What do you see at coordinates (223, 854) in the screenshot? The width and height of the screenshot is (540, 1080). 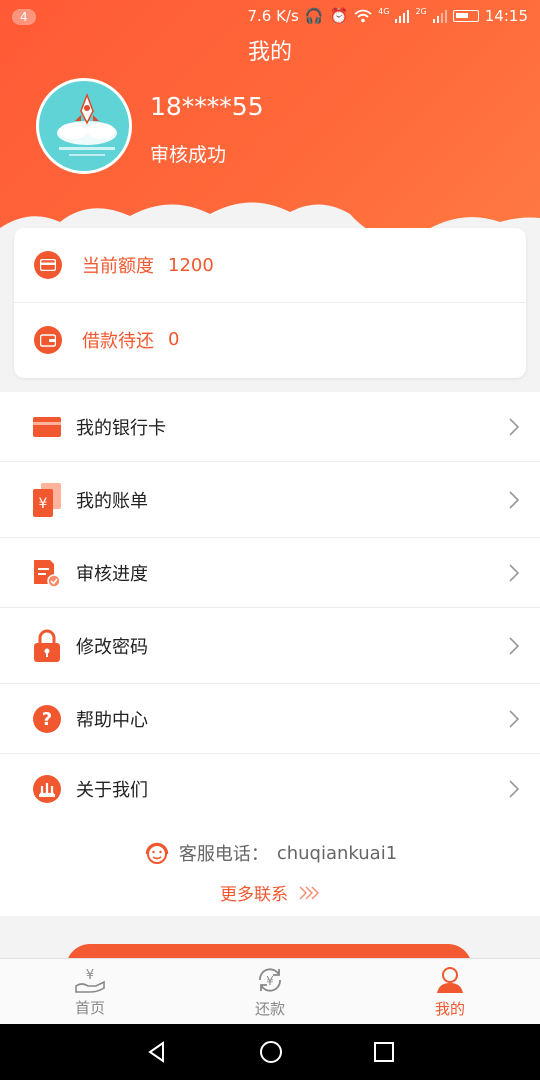 I see `service-phone-label: 客服电话：` at bounding box center [223, 854].